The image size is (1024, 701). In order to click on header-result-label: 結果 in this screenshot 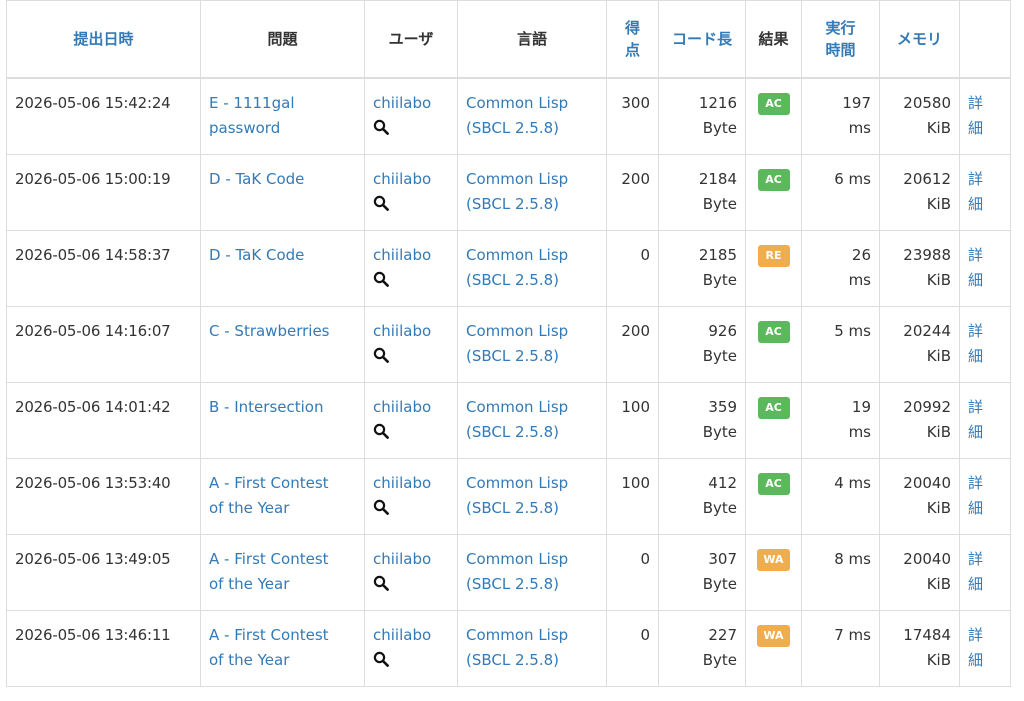, I will do `click(773, 39)`.